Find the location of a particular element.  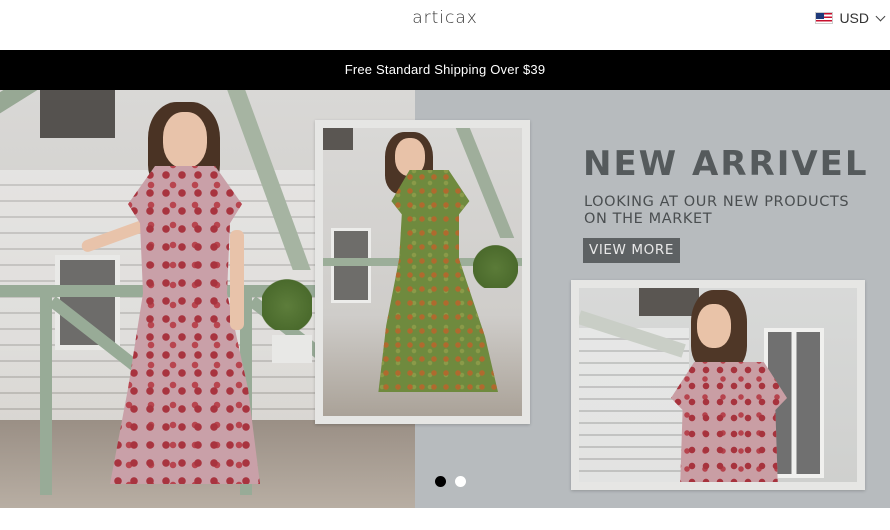

hero-title: NEW ARRIVEL is located at coordinates (726, 164).